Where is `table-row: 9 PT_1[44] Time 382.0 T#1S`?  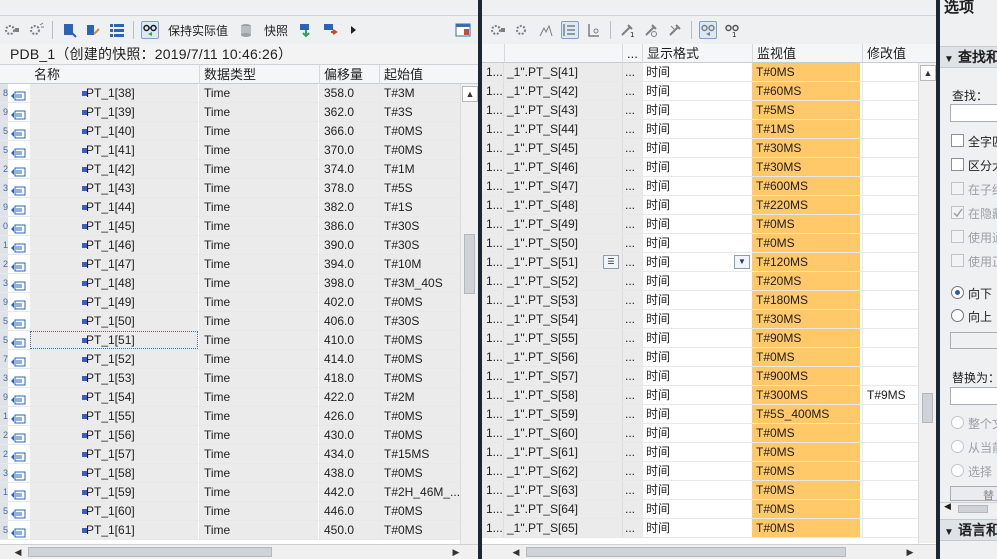 table-row: 9 PT_1[44] Time 382.0 T#1S is located at coordinates (230, 207).